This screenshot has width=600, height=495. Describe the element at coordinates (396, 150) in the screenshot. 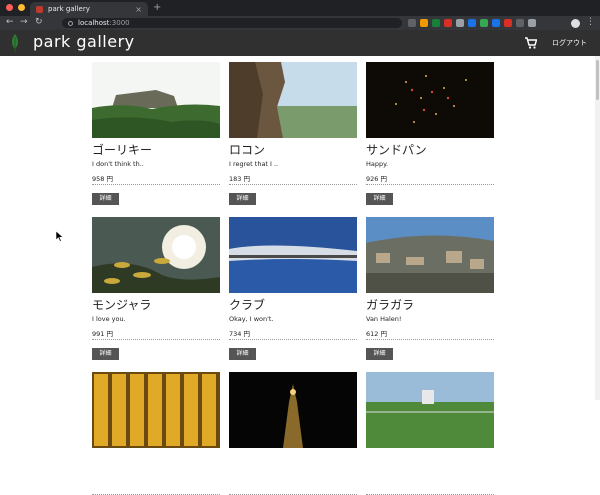

I see `card-title: サンドパン` at that location.